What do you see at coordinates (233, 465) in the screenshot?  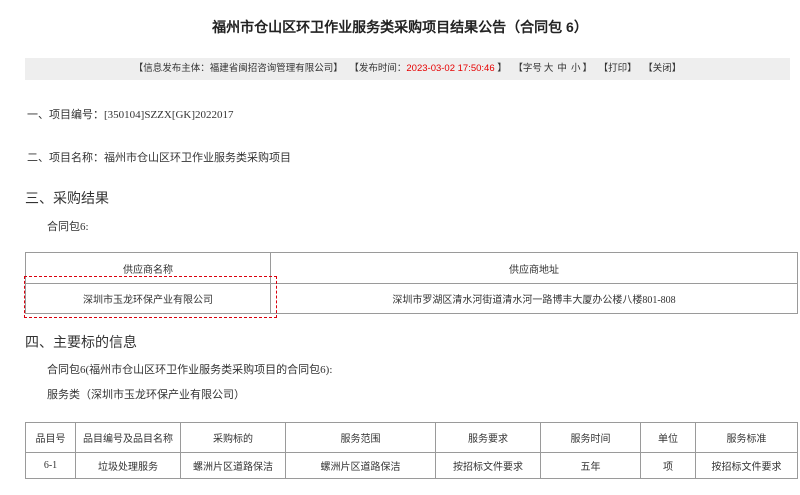 I see `procurement-target-cell: 螺洲片区道路保洁` at bounding box center [233, 465].